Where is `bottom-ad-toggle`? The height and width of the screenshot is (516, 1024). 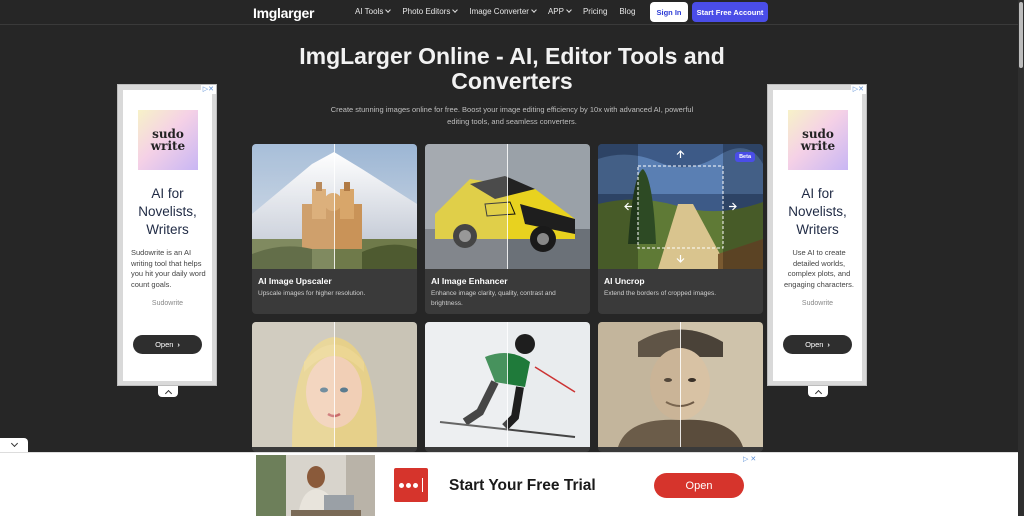 bottom-ad-toggle is located at coordinates (14, 445).